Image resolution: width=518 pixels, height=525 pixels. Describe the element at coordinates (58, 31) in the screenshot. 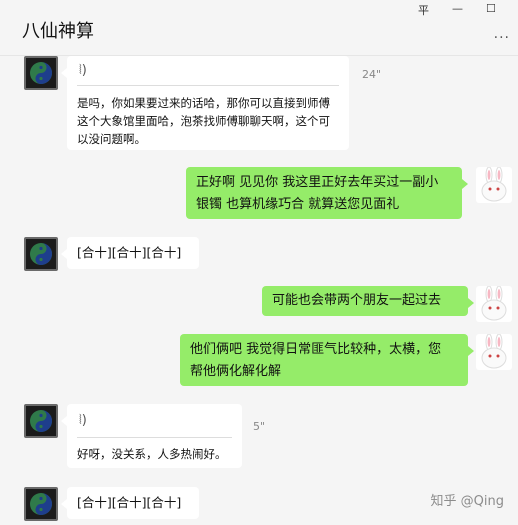

I see `chat-title: 八仙神算` at that location.